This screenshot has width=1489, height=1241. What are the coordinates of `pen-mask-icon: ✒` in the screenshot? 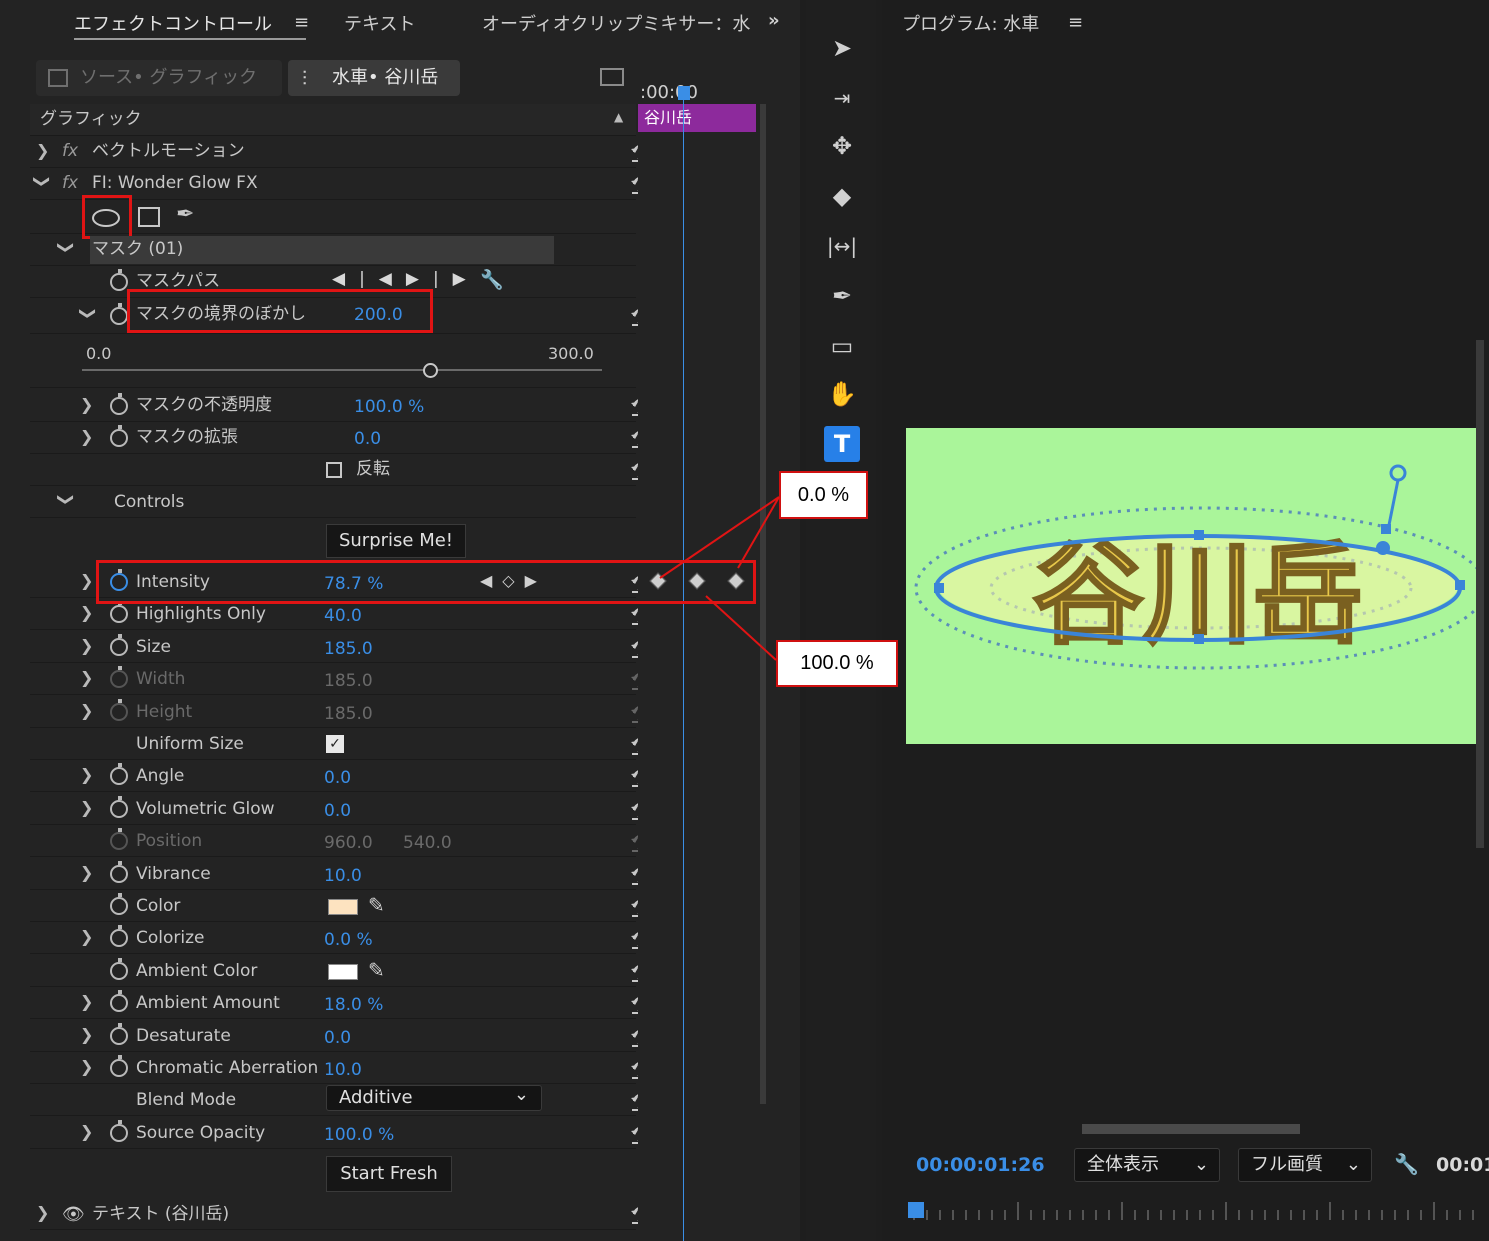 It's located at (185, 214).